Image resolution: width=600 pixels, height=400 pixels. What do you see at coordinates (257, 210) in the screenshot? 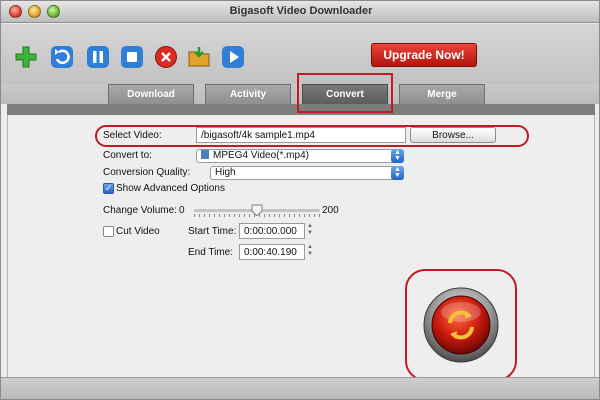
I see `volume-slider-knob` at bounding box center [257, 210].